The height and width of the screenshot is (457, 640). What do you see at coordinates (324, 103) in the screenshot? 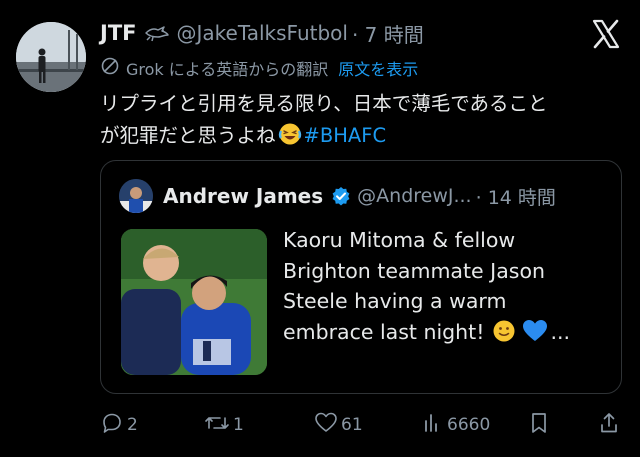
I see `tweet-text-line: リプライと引用を見る限り、日本で薄毛であること` at bounding box center [324, 103].